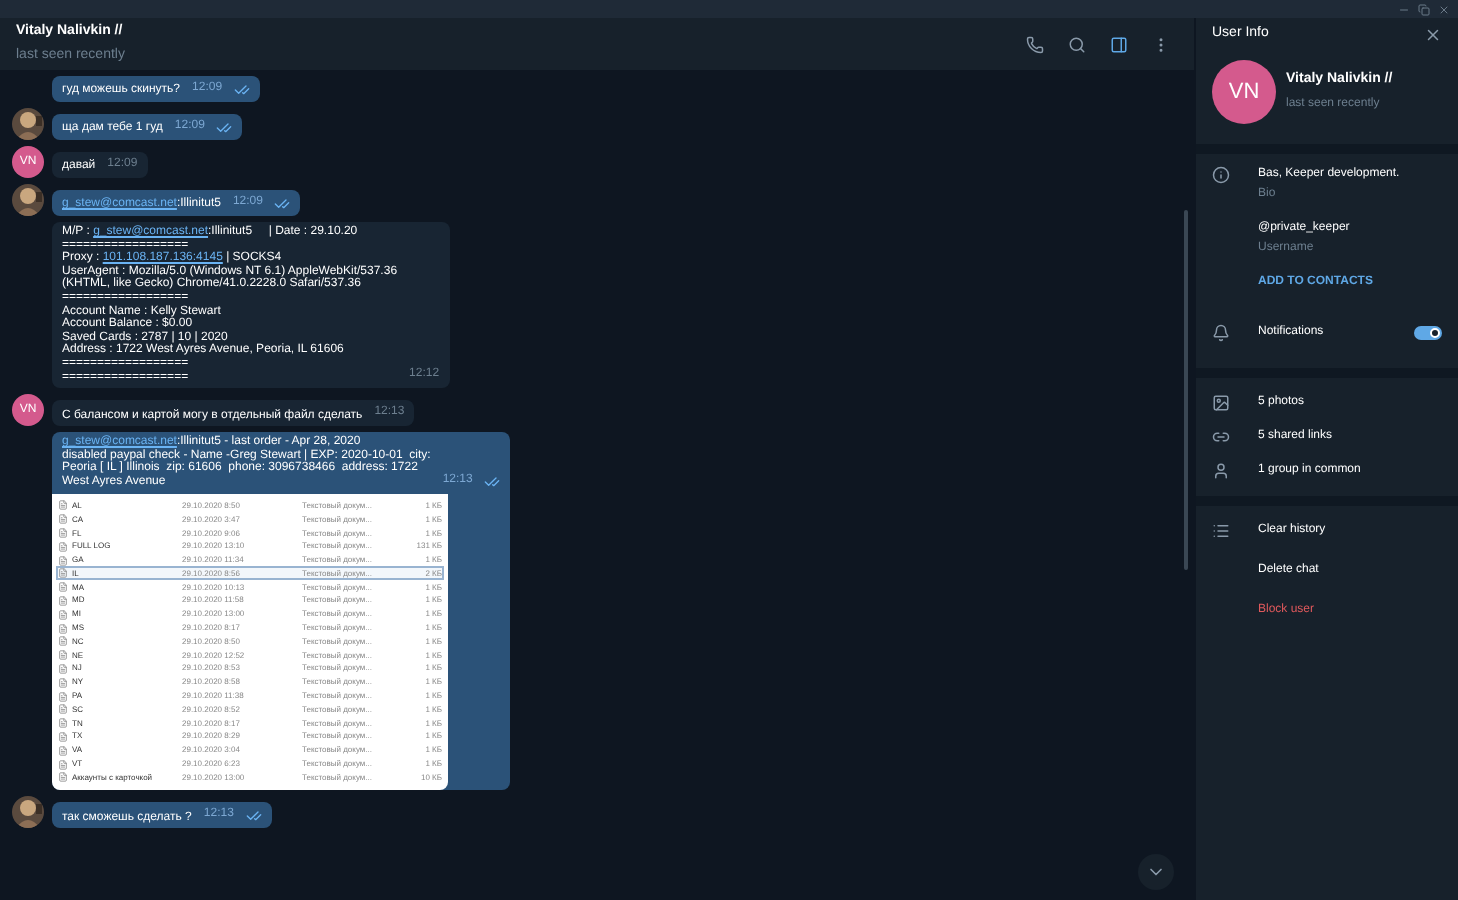 This screenshot has height=900, width=1458. Describe the element at coordinates (1077, 44) in the screenshot. I see `search-icon` at that location.